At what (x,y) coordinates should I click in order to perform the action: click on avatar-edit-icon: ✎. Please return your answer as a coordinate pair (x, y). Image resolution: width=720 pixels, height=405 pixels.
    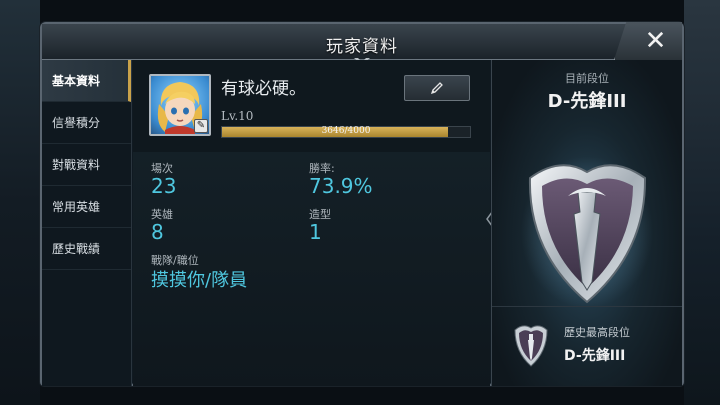
    Looking at the image, I should click on (201, 126).